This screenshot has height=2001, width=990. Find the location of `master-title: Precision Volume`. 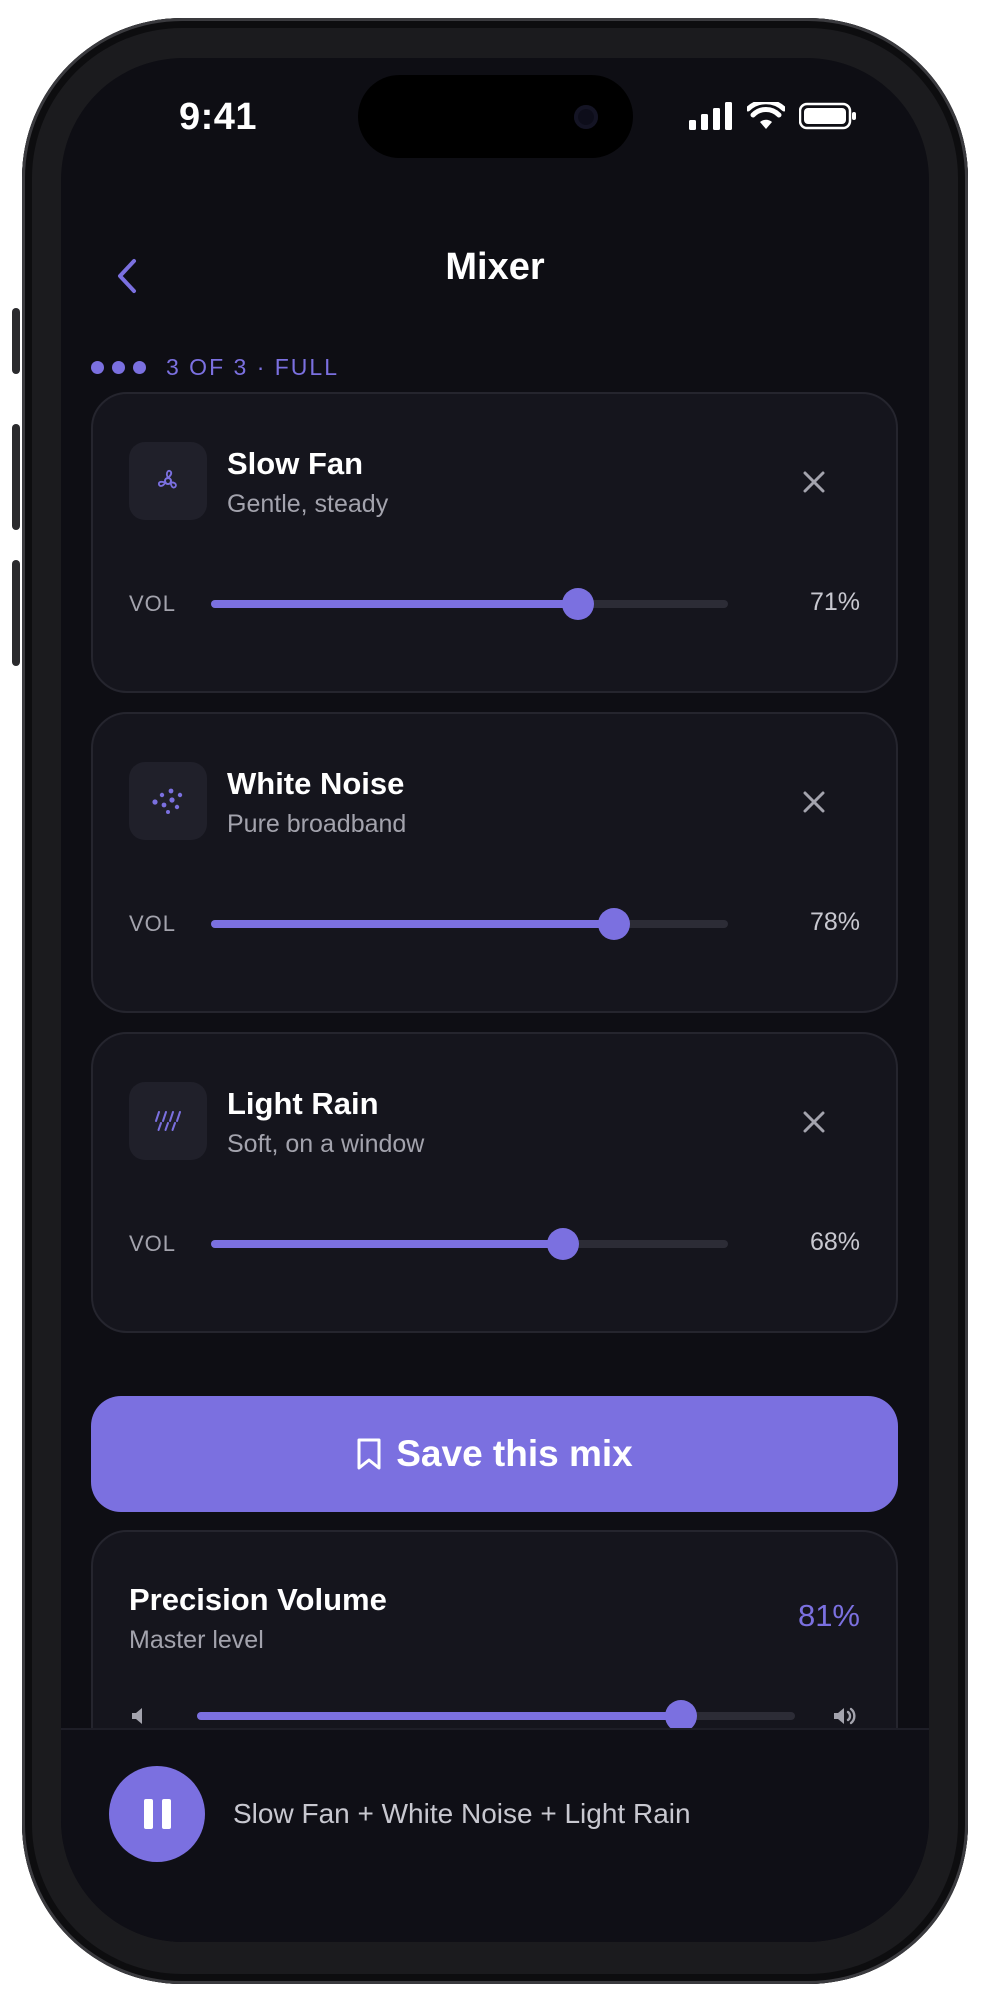

master-title: Precision Volume is located at coordinates (258, 1599).